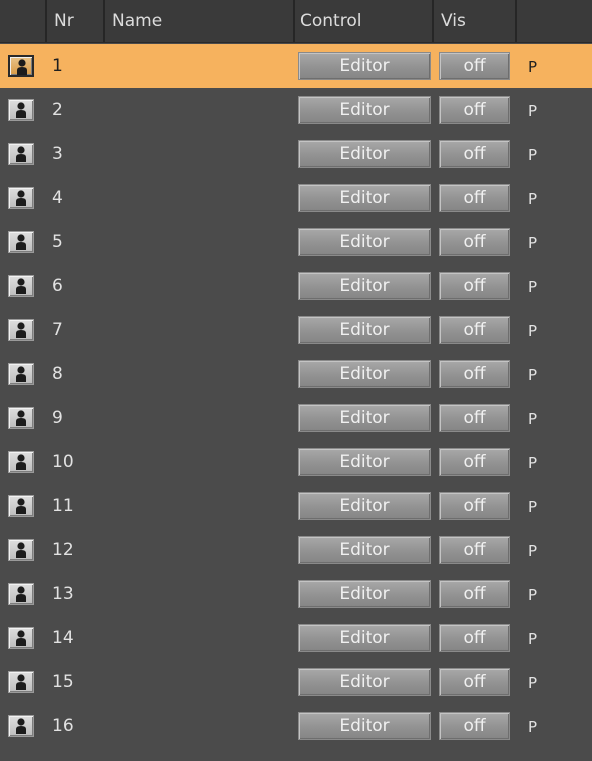 This screenshot has height=761, width=592. I want to click on header-nr: Nr, so click(76, 21).